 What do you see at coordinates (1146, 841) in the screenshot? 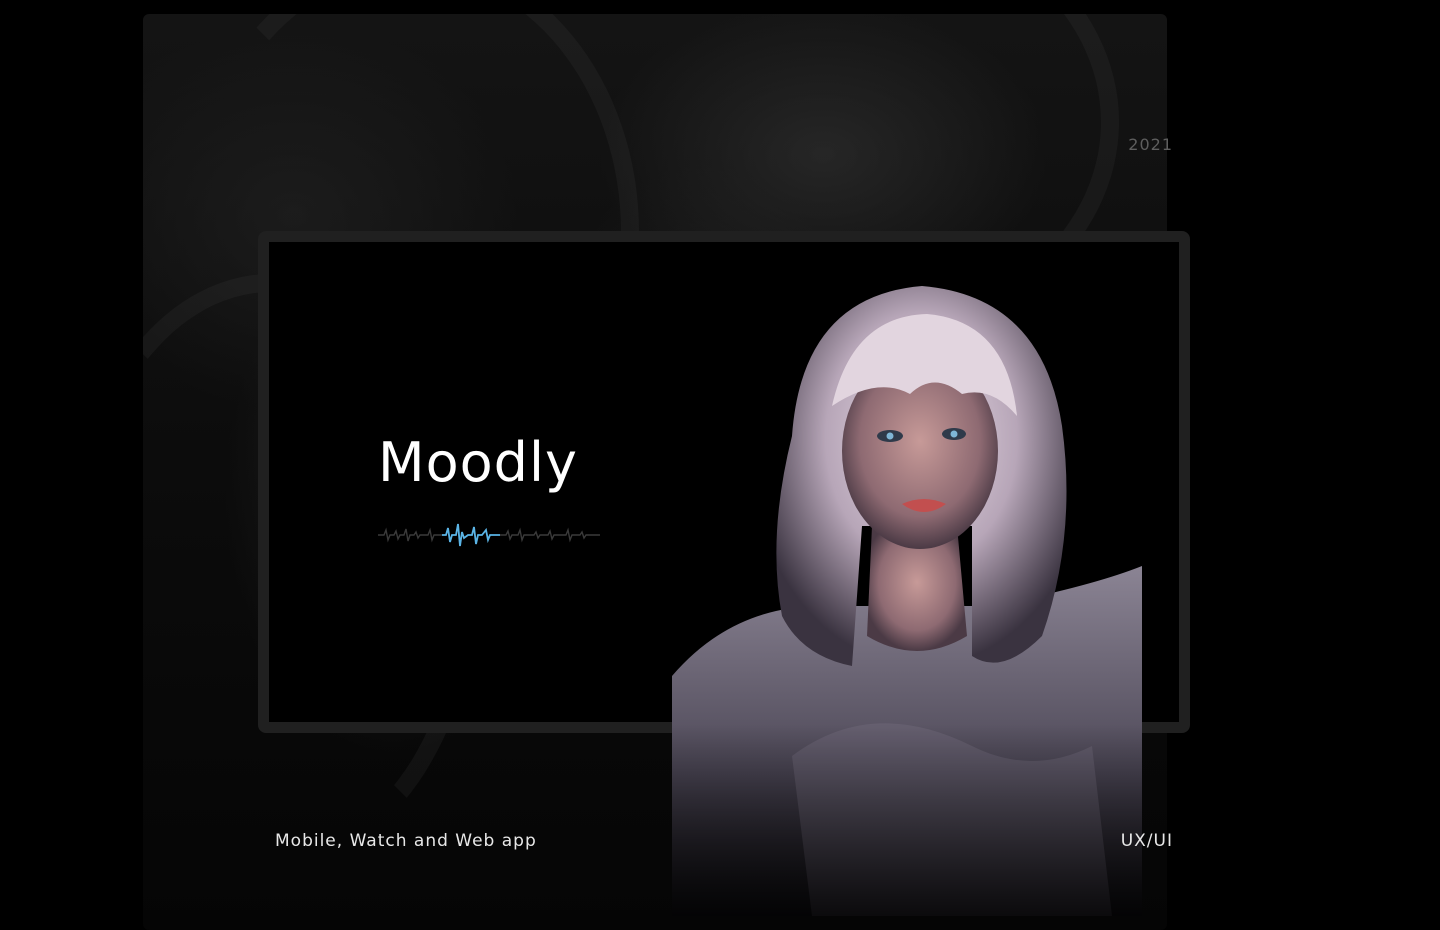
I see `discipline-caption: UX/UI` at bounding box center [1146, 841].